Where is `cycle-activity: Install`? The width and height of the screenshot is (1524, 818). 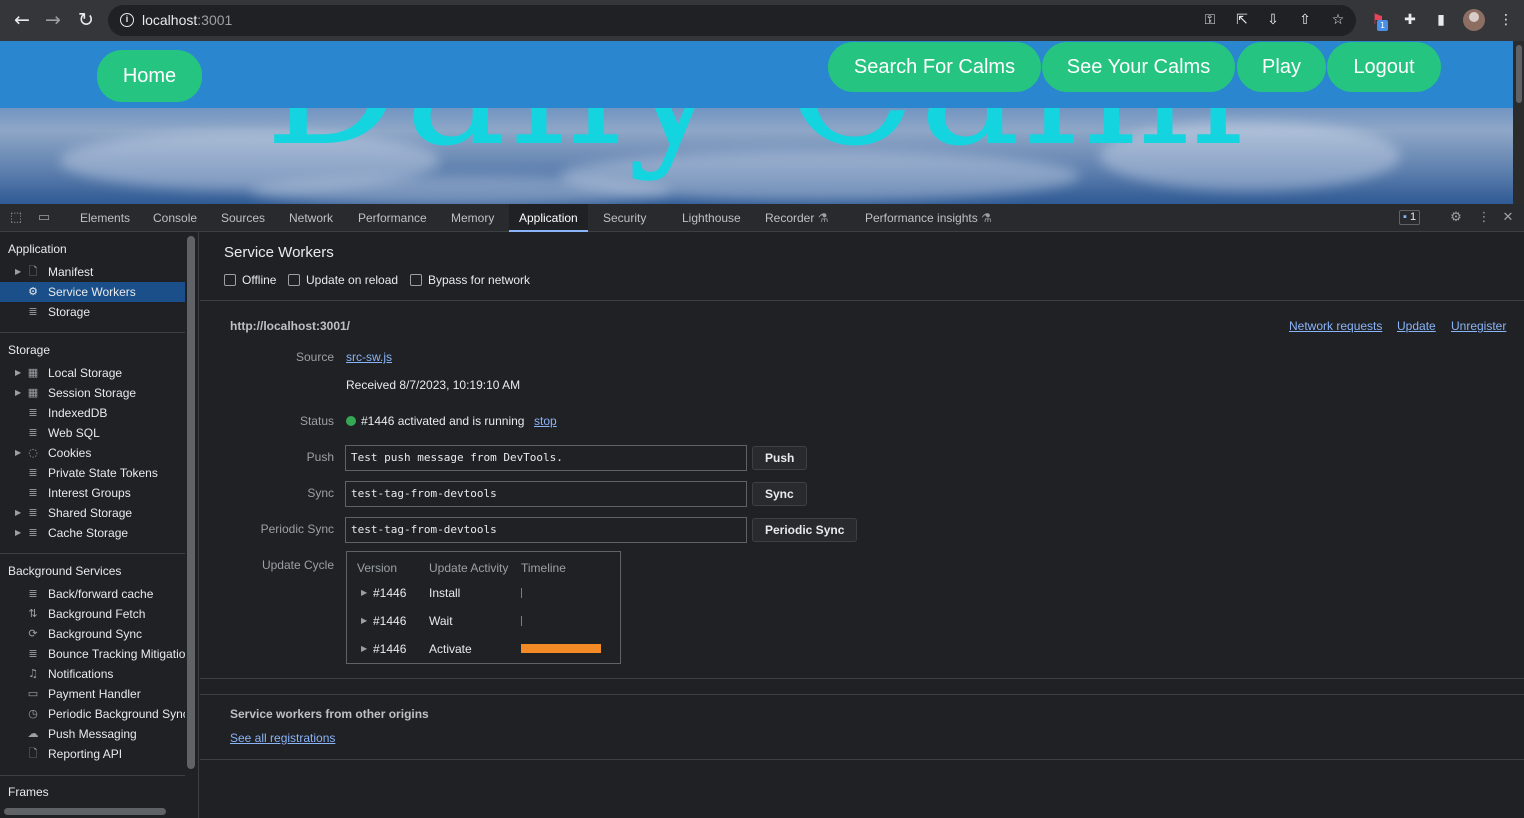 cycle-activity: Install is located at coordinates (445, 593).